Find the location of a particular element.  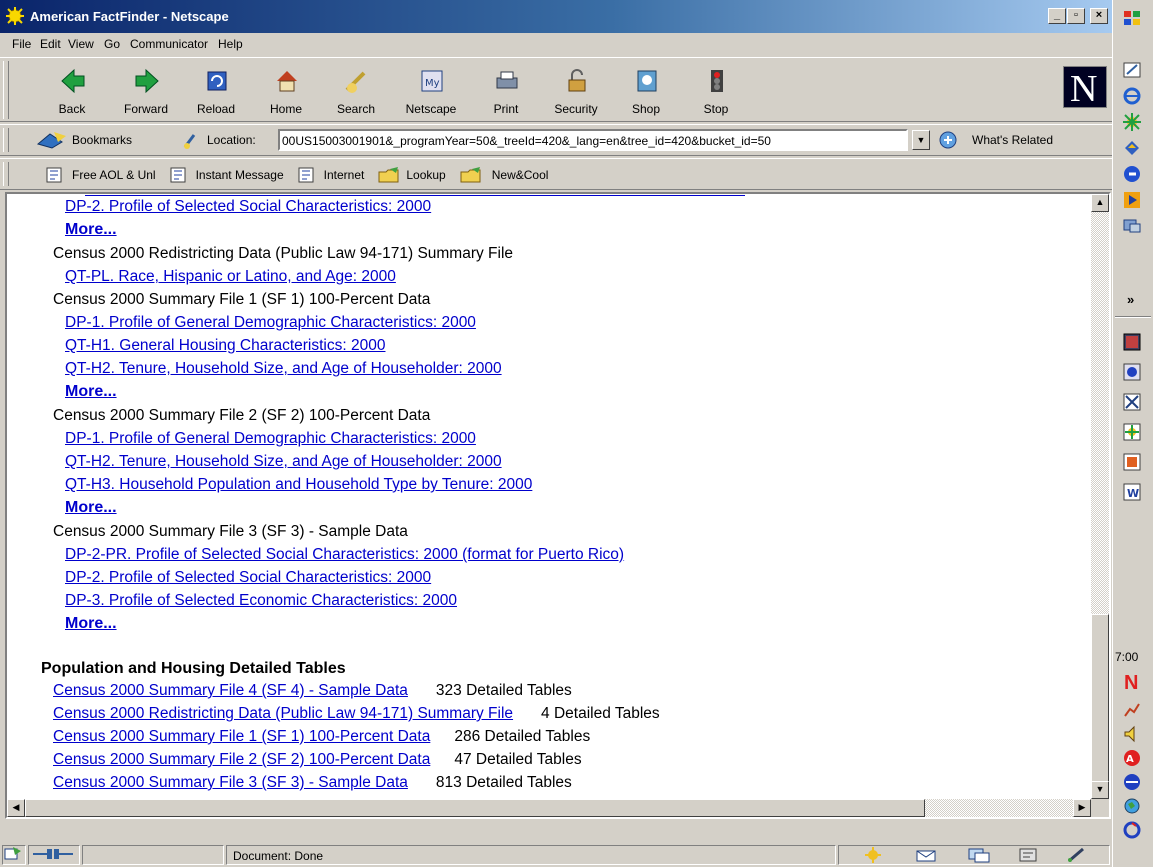

media-player-icon is located at coordinates (1132, 200).